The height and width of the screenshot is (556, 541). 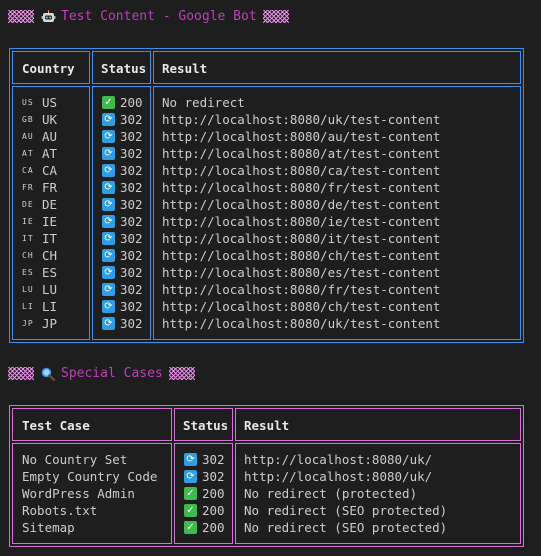 I want to click on flag-icon: GB, so click(x=28, y=119).